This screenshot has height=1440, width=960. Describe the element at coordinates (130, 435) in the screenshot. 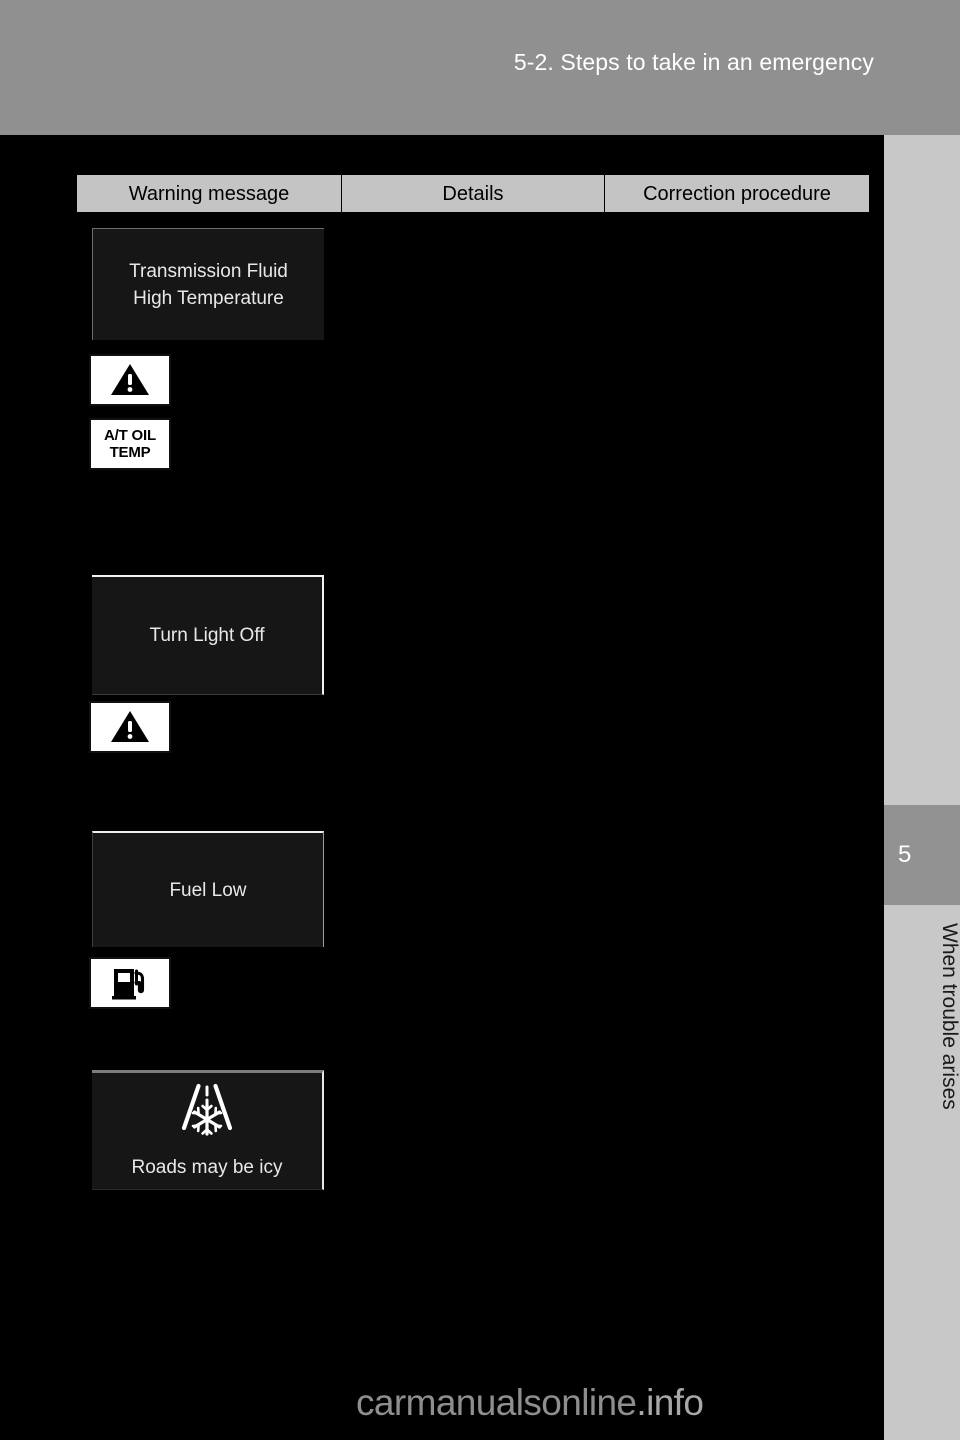

I see `at-oil-temp-line1: A/T OIL` at that location.